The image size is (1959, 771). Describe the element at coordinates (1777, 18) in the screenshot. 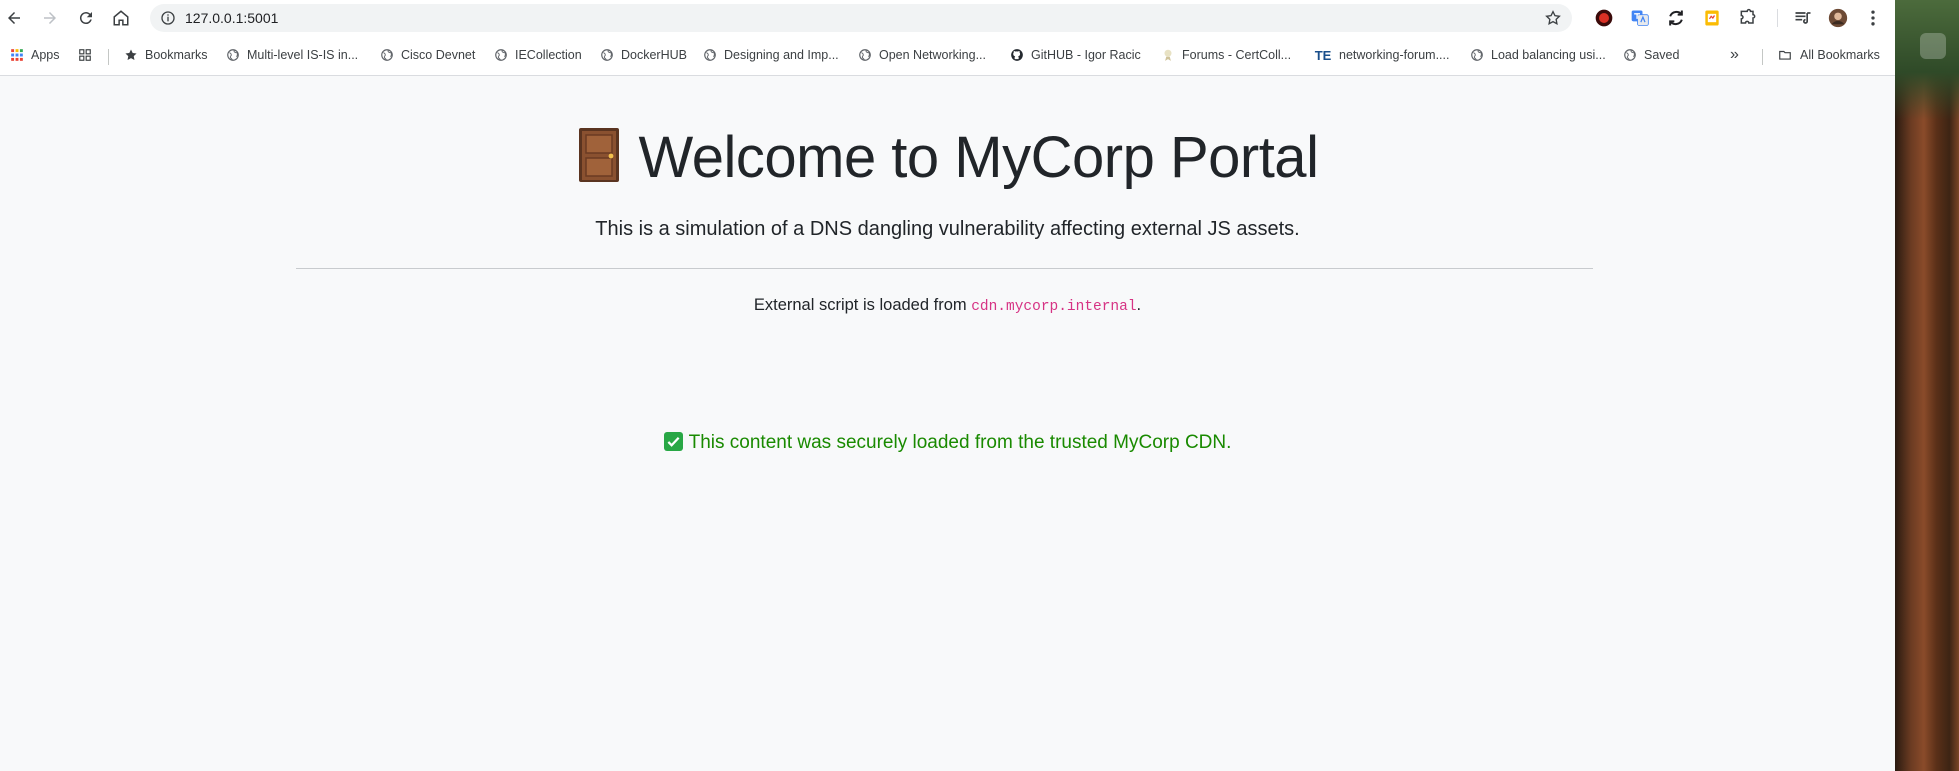

I see `toolbar-divider` at that location.